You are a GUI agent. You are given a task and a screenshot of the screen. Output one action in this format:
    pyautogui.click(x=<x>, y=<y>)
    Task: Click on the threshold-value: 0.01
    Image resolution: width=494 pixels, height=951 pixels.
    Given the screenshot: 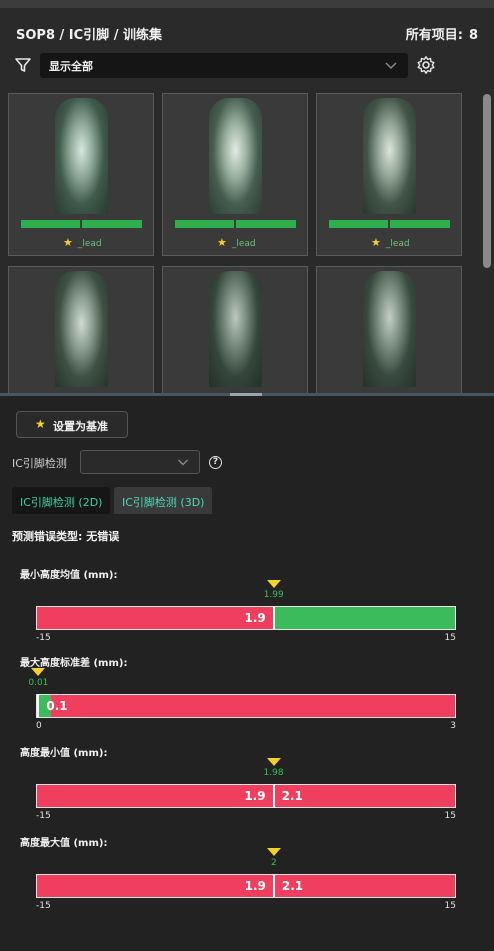 What is the action you would take?
    pyautogui.click(x=38, y=683)
    